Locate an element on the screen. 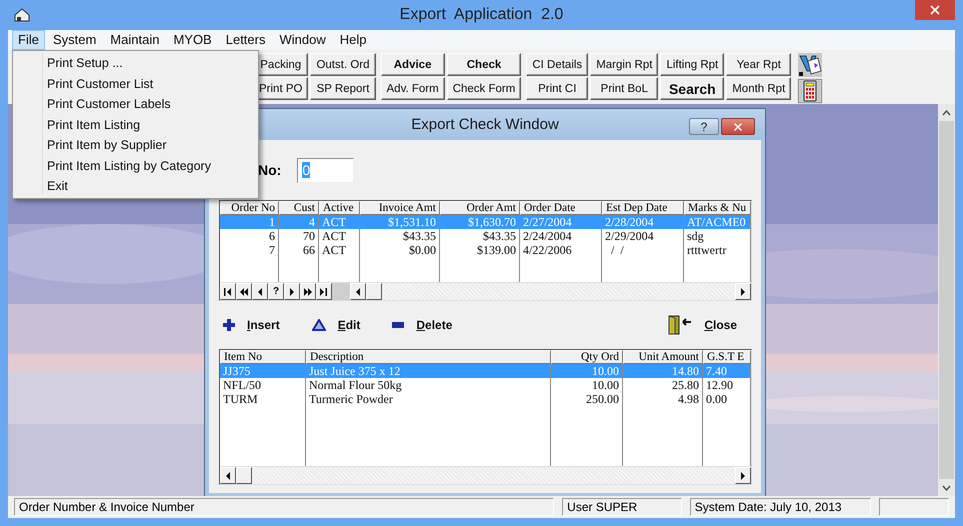 This screenshot has width=963, height=526. status-panel is located at coordinates (914, 507).